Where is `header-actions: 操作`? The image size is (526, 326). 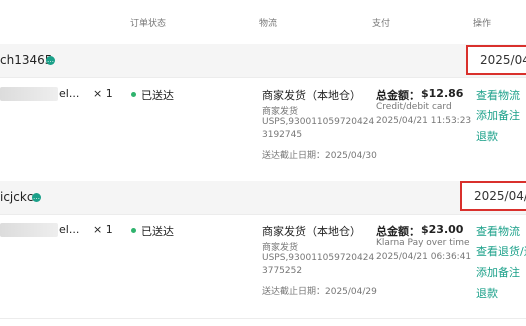 header-actions: 操作 is located at coordinates (482, 24).